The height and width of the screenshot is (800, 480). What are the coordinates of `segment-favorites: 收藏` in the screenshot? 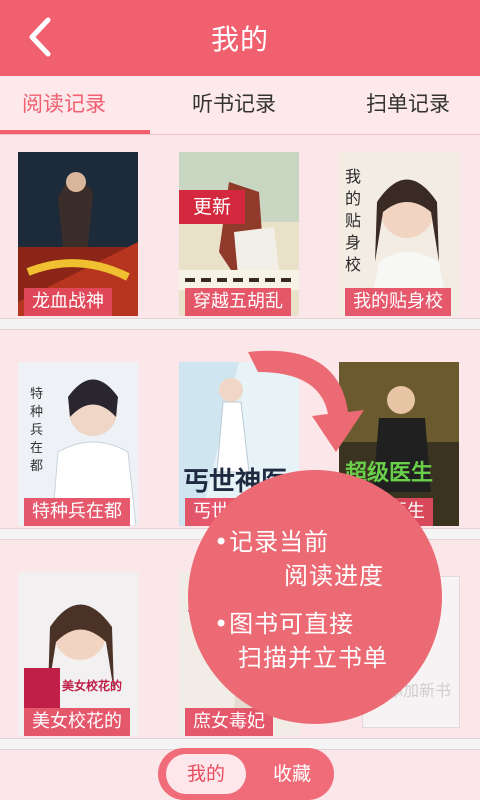 It's located at (292, 774).